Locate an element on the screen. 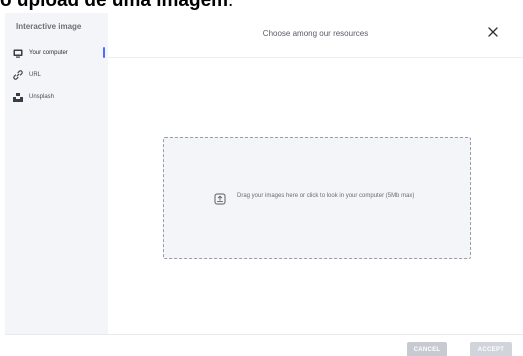 The image size is (523, 356). sidebar-item-url: URL is located at coordinates (27, 75).